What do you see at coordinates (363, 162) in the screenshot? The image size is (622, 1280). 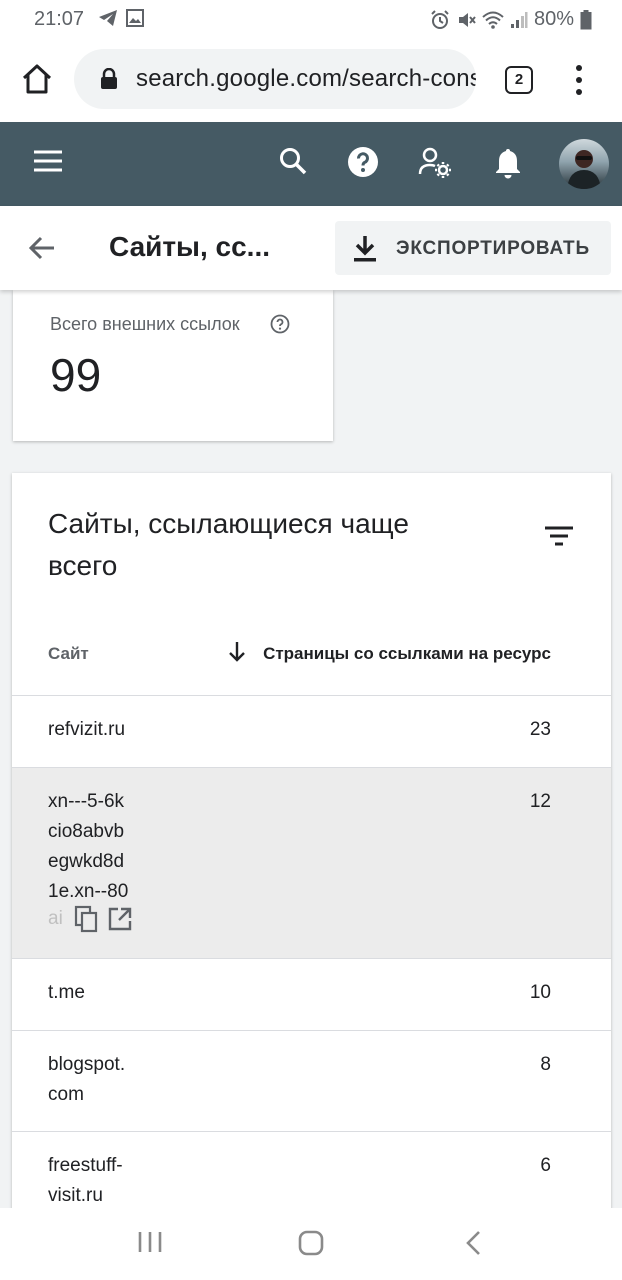 I see `help-icon` at bounding box center [363, 162].